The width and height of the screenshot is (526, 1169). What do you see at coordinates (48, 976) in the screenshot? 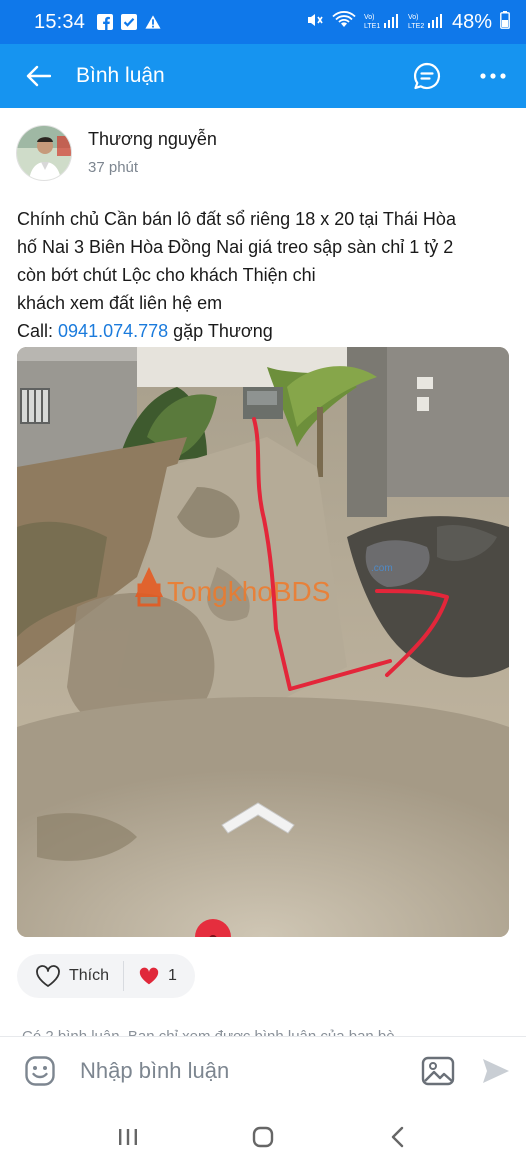
I see `heart-outline-icon` at bounding box center [48, 976].